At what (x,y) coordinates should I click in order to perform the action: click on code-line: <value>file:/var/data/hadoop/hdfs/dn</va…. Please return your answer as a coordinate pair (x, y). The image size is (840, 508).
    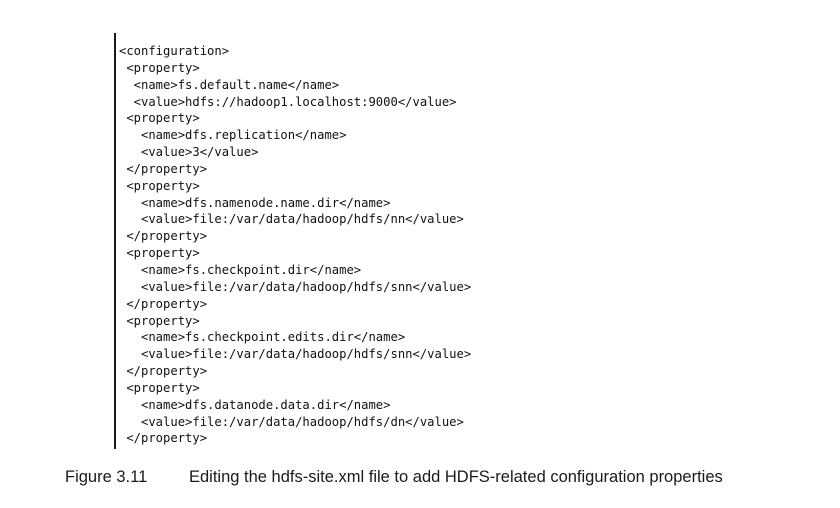
    Looking at the image, I should click on (291, 421).